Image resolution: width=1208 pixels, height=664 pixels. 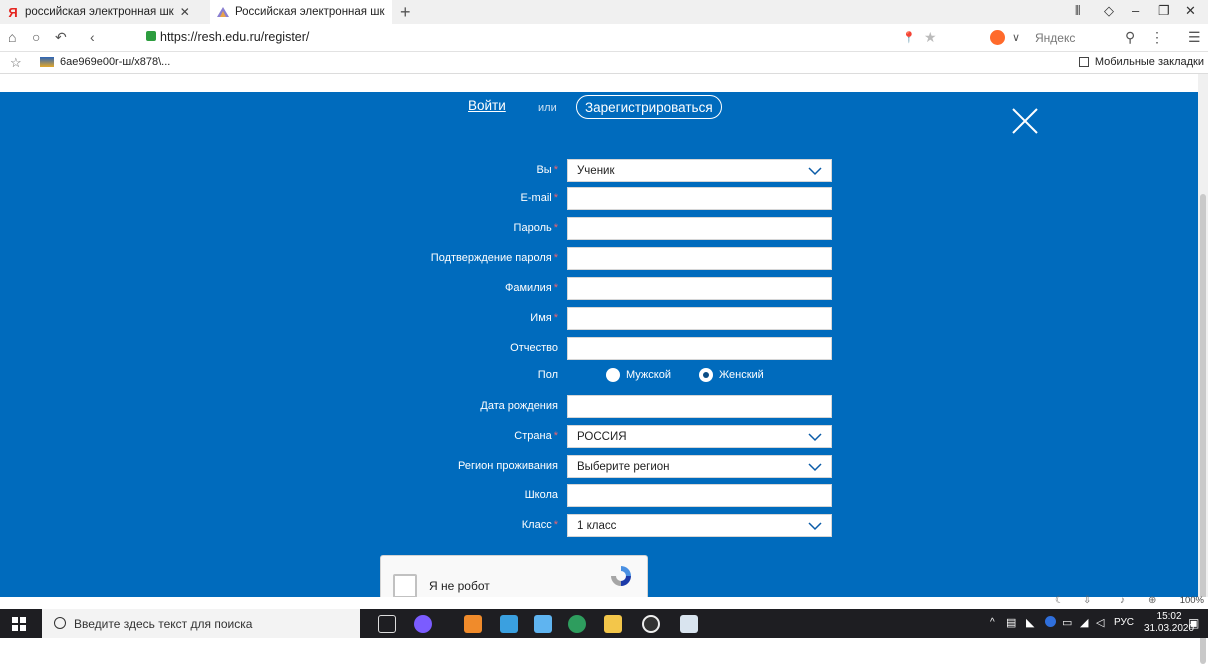 What do you see at coordinates (1030, 622) in the screenshot?
I see `tray-app-icon: ◣` at bounding box center [1030, 622].